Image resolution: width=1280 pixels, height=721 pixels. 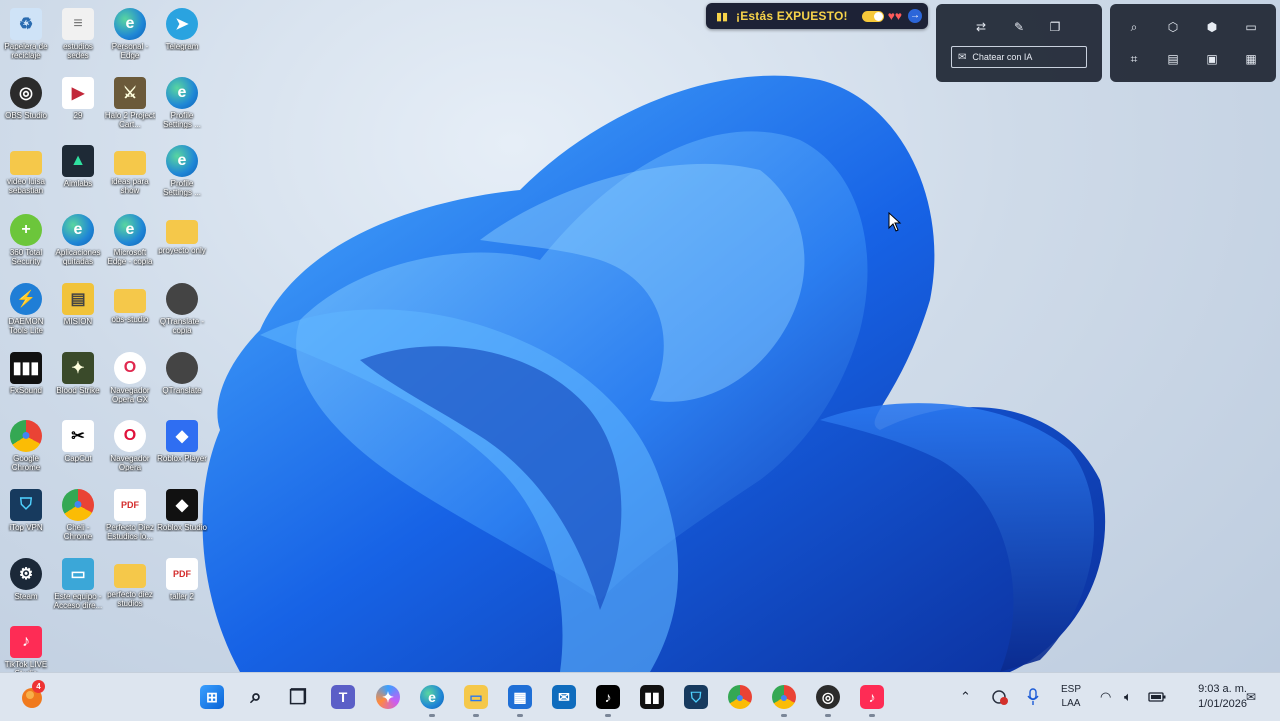 I want to click on taskbar-app-copilot: ✦, so click(x=388, y=697).